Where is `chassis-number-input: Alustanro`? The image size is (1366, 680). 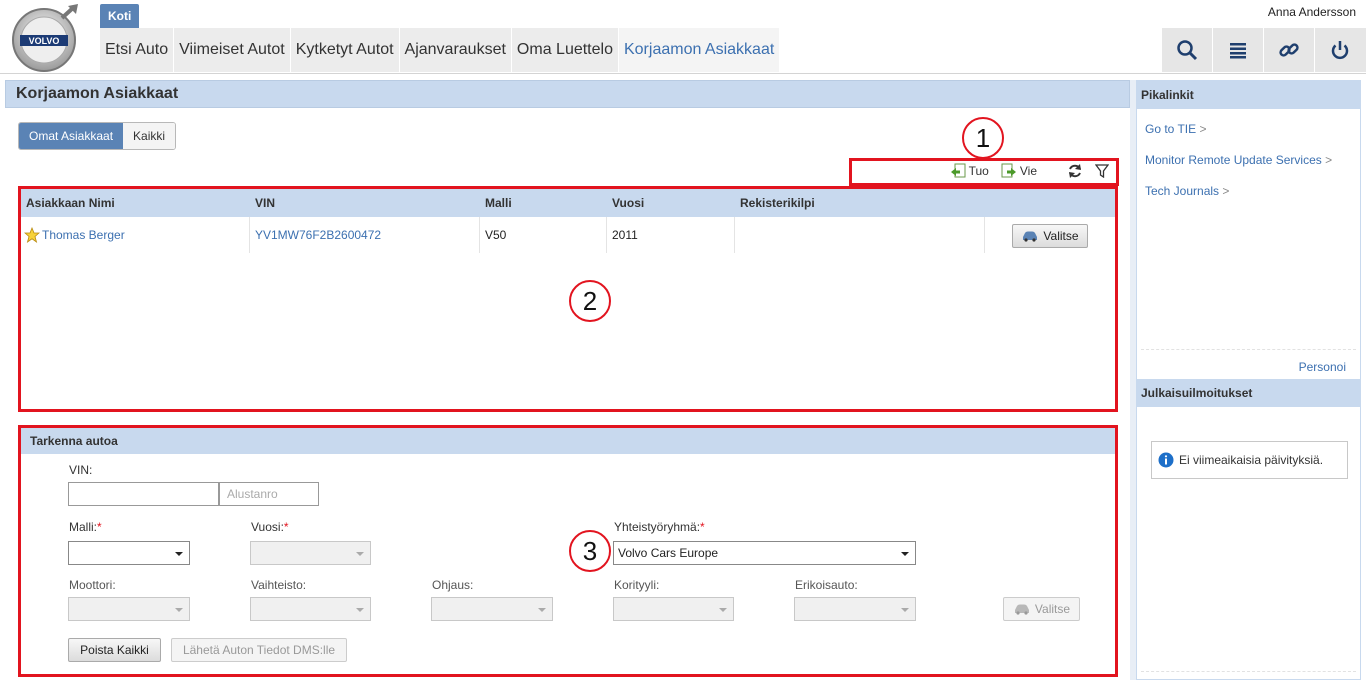
chassis-number-input: Alustanro is located at coordinates (269, 494).